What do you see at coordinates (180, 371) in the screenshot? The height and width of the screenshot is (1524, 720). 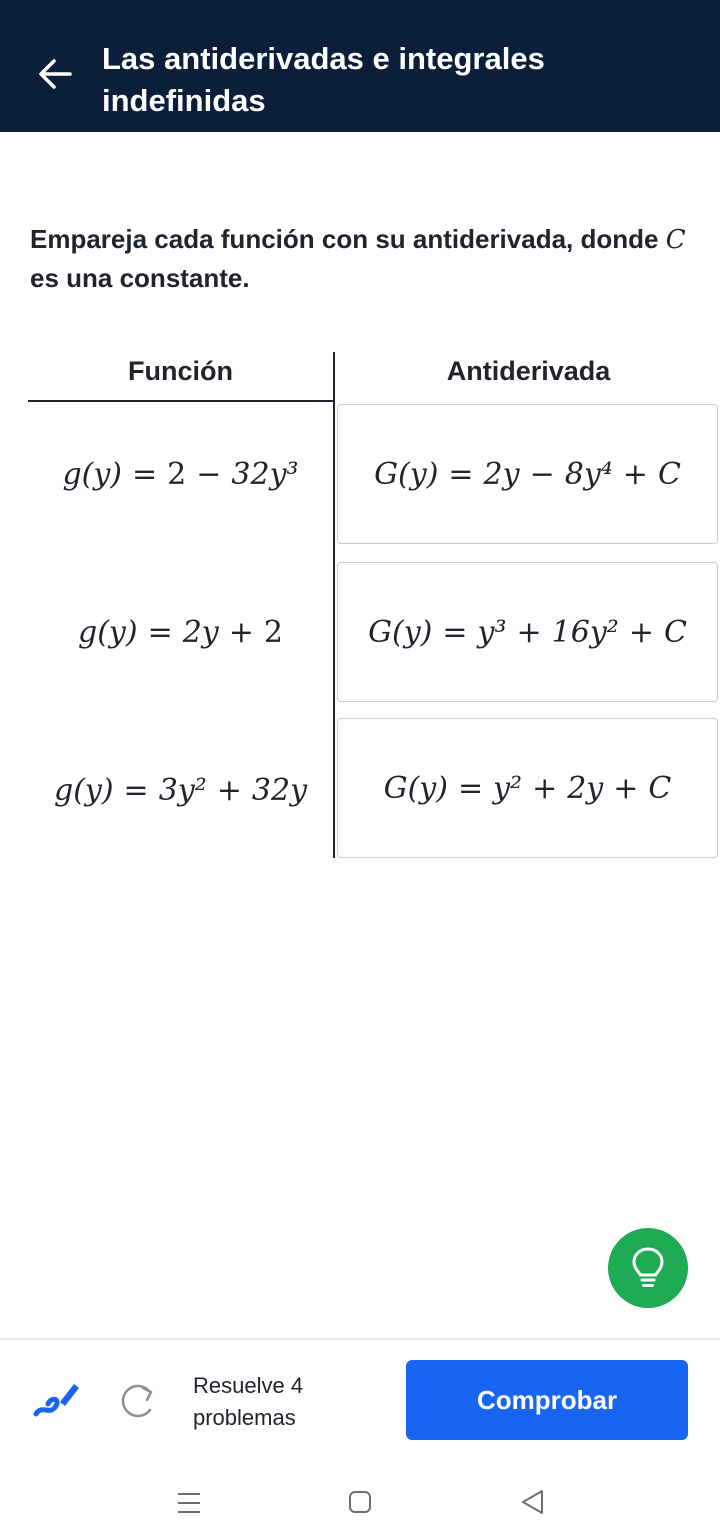 I see `function-column-header: Función` at bounding box center [180, 371].